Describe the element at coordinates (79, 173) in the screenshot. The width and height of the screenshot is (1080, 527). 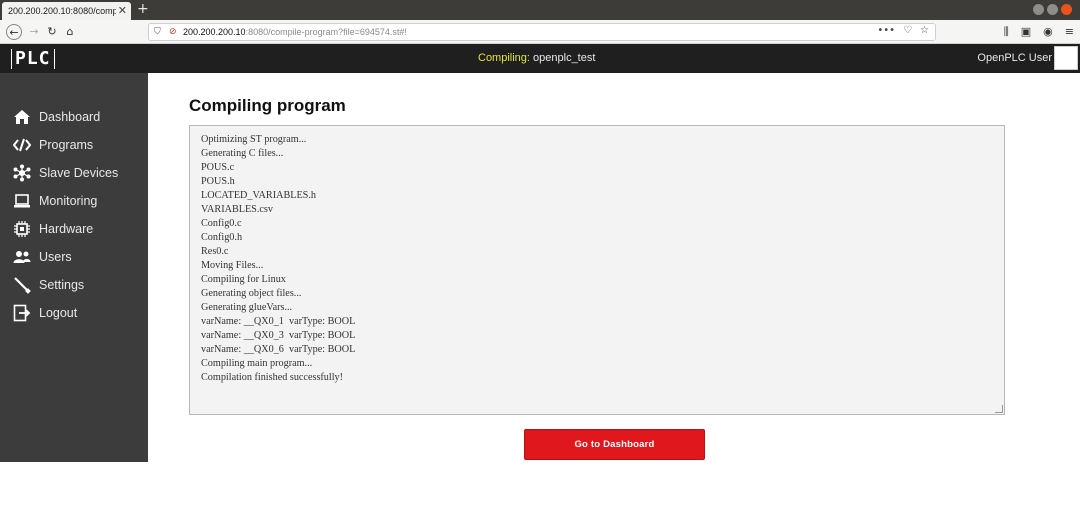
I see `sidebar-item-label: Slave Devices` at that location.